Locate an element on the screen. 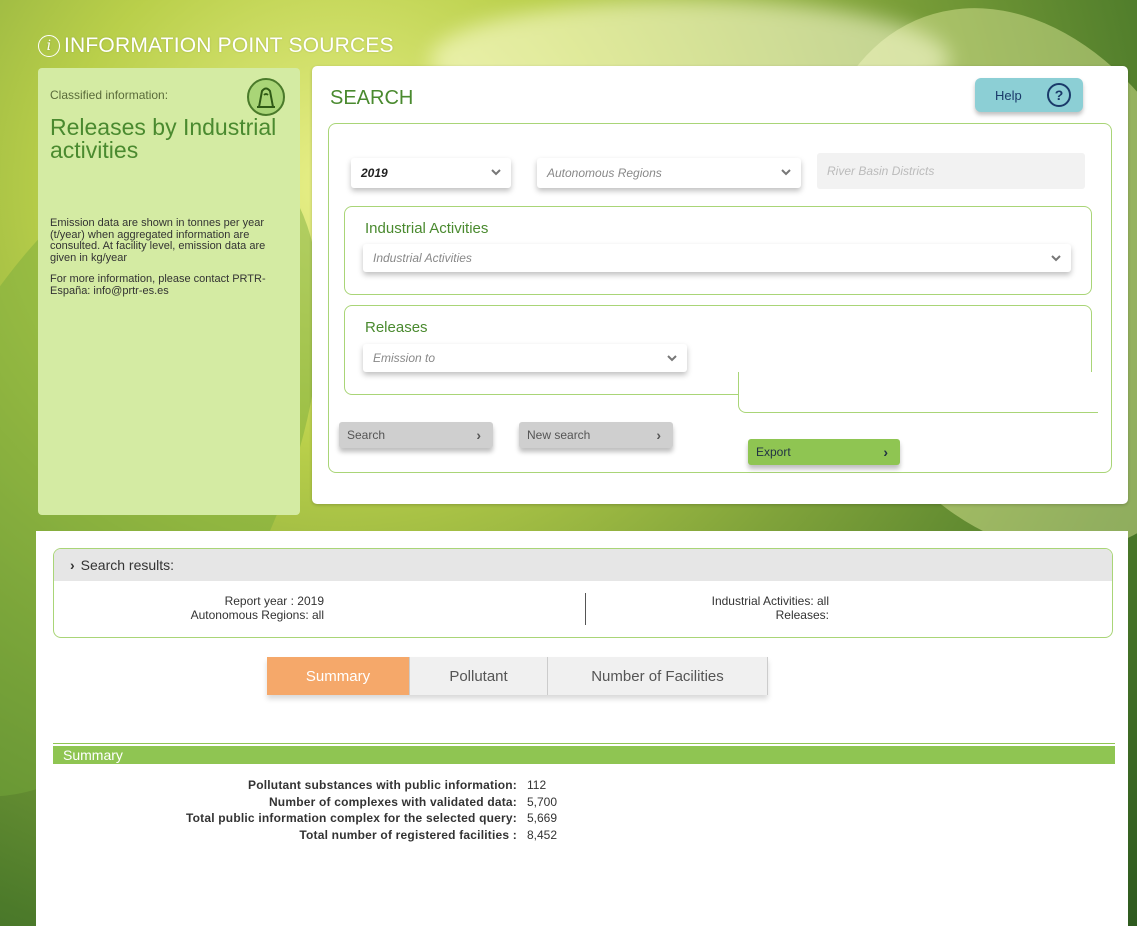 This screenshot has height=926, width=1137. releases-result: Releases: is located at coordinates (802, 615).